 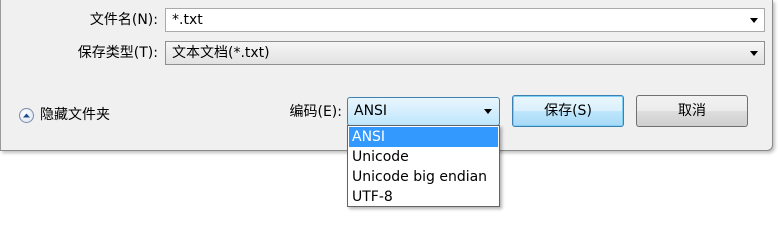 I want to click on encoding-dropdown-list: ANSI Unicode Unicode big endian UTF-8, so click(x=423, y=166).